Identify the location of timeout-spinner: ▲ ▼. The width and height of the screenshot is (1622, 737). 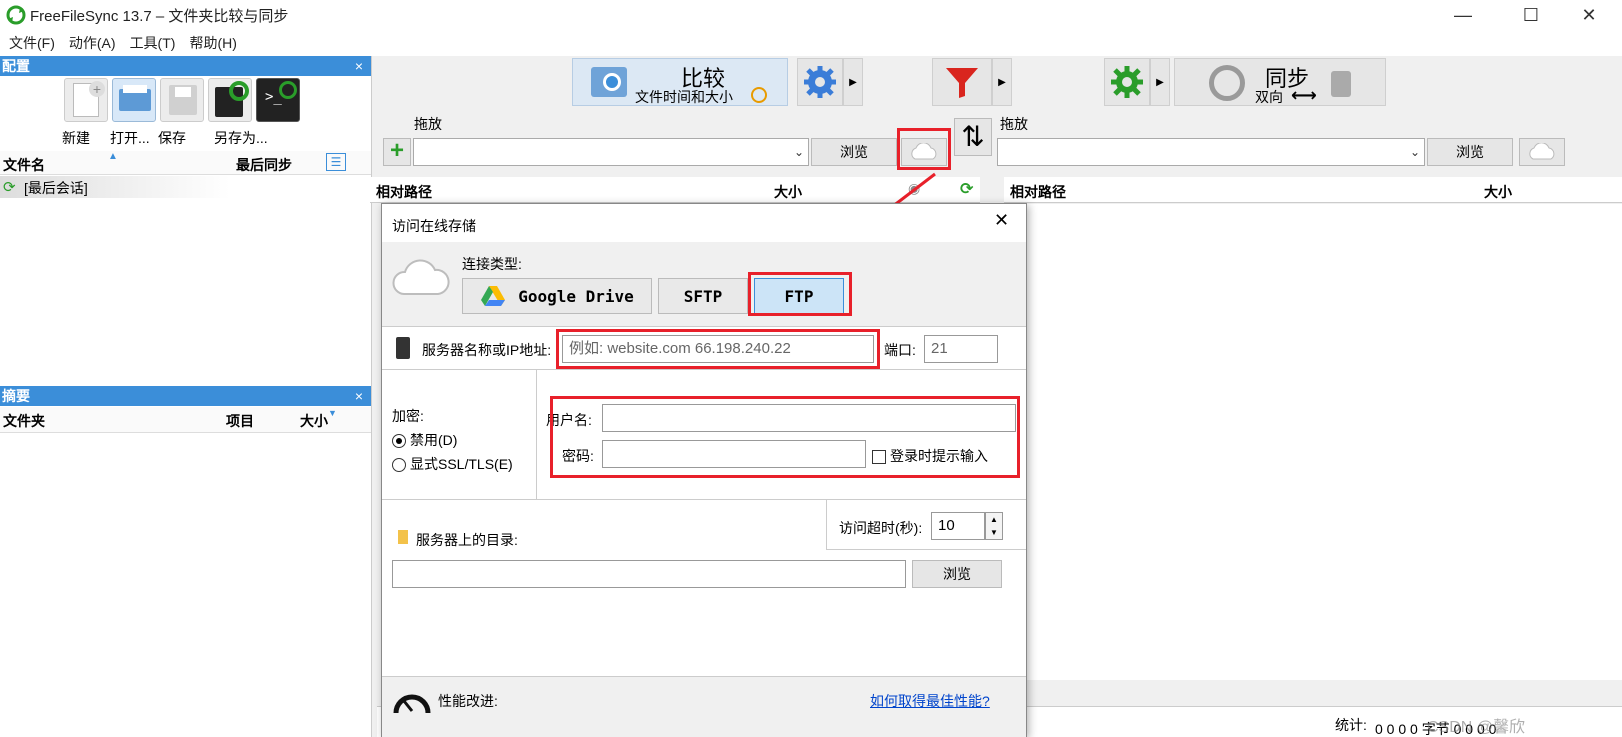
(994, 526).